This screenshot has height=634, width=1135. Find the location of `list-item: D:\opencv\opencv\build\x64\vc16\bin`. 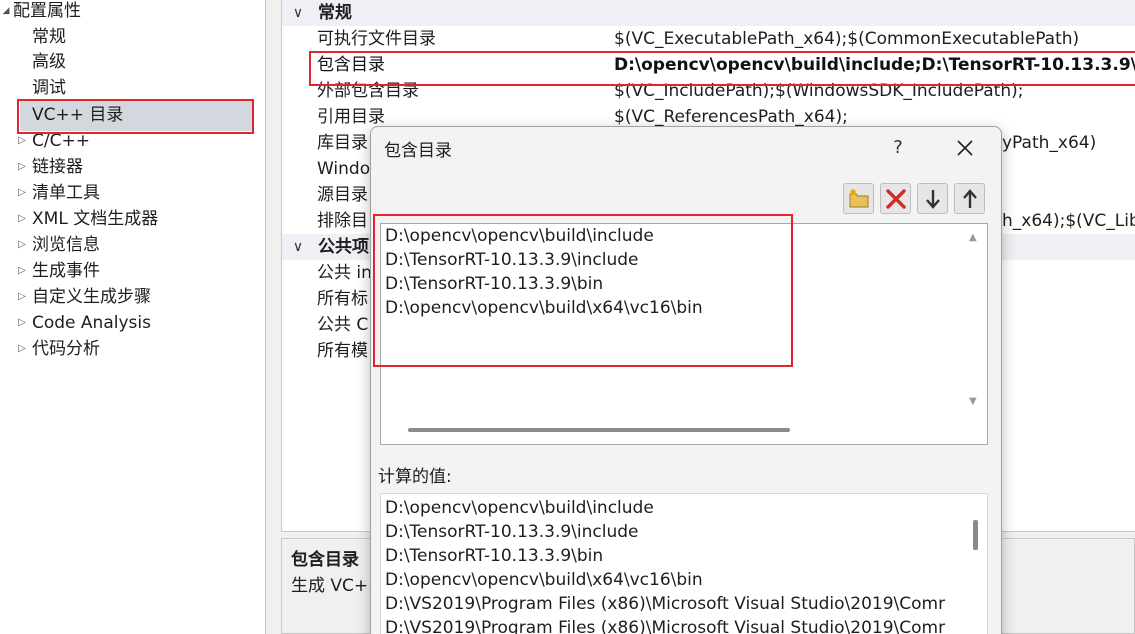

list-item: D:\opencv\opencv\build\x64\vc16\bin is located at coordinates (544, 580).